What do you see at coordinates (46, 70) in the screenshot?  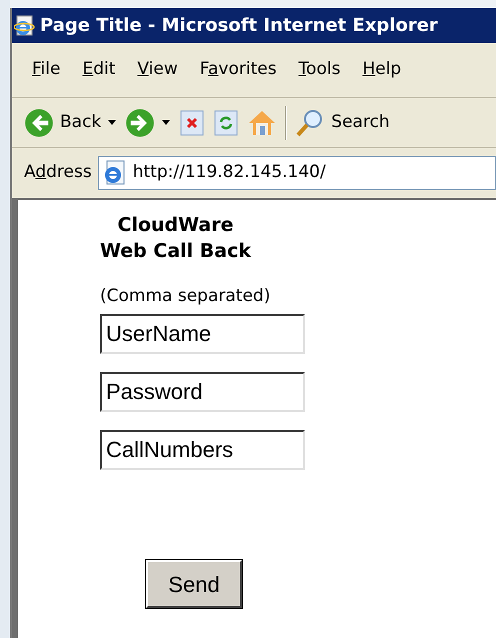 I see `menu-item: File` at bounding box center [46, 70].